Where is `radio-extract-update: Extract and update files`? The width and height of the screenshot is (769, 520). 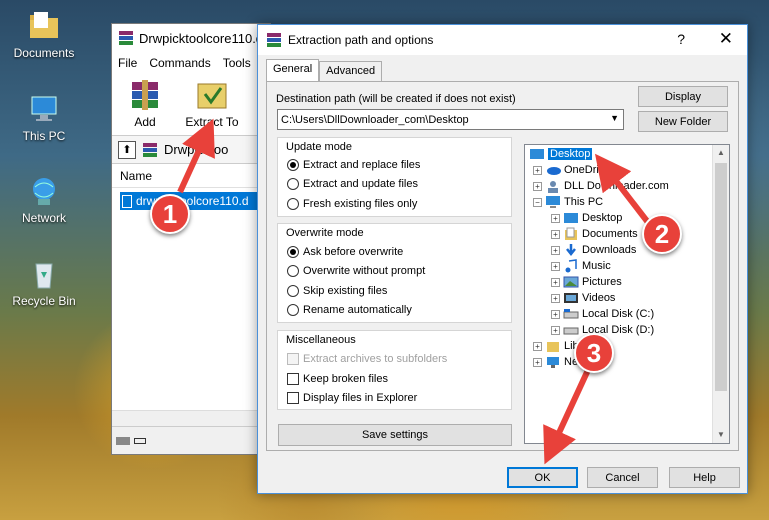 radio-extract-update: Extract and update files is located at coordinates (352, 184).